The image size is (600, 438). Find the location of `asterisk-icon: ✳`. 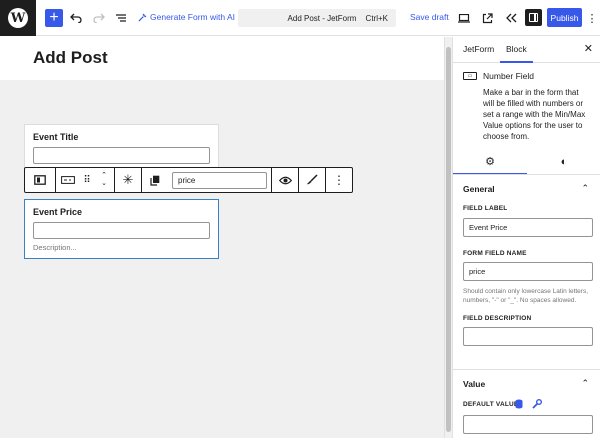

asterisk-icon: ✳ is located at coordinates (128, 179).